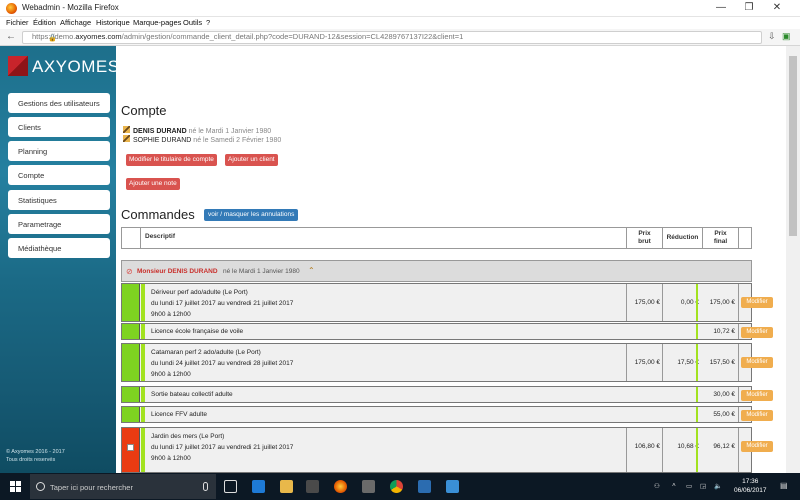  Describe the element at coordinates (644, 238) in the screenshot. I see `col-prix-brut: Prix brut` at that location.